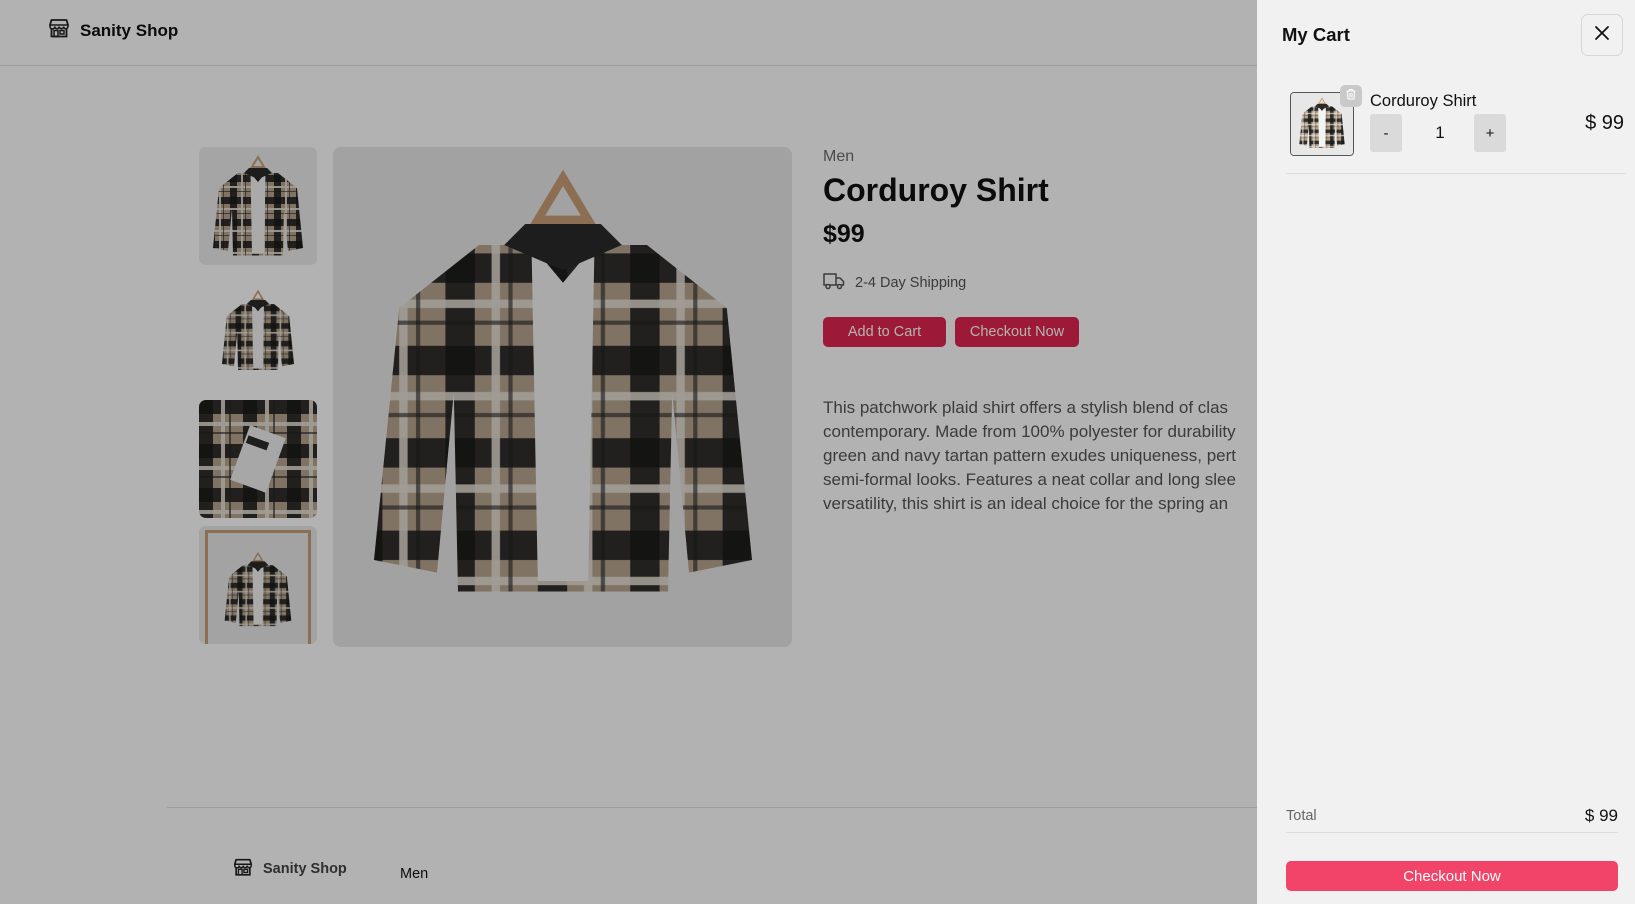  Describe the element at coordinates (1316, 34) in the screenshot. I see `cart-title: My Cart` at that location.